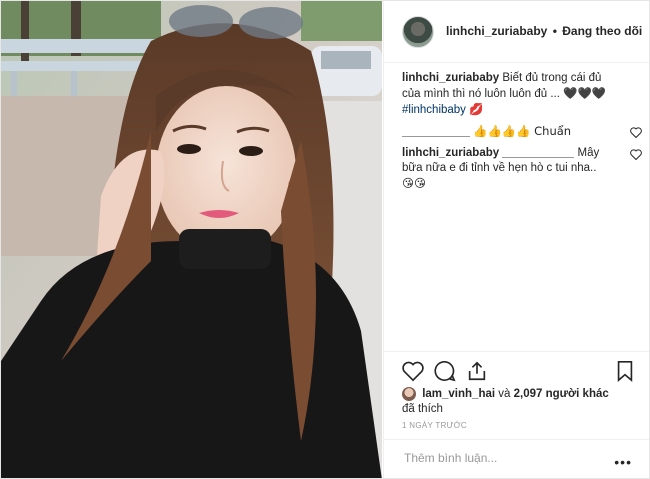 Image resolution: width=650 pixels, height=479 pixels. What do you see at coordinates (504, 458) in the screenshot?
I see `add-comment-input` at bounding box center [504, 458].